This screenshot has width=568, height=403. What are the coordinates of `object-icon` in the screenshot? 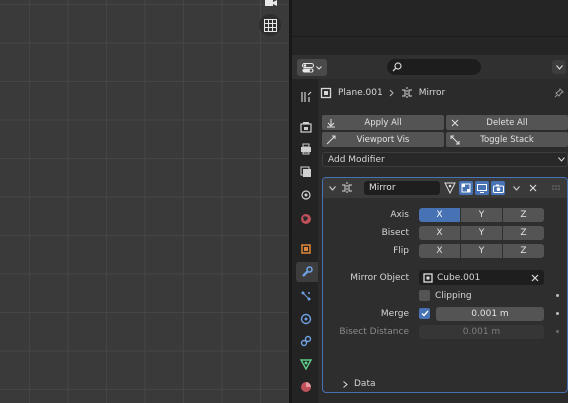 It's located at (306, 249).